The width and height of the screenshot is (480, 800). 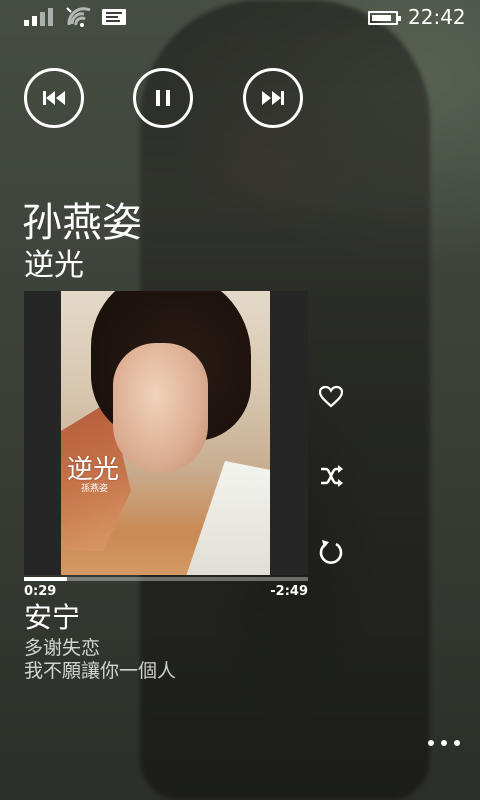 What do you see at coordinates (240, 17) in the screenshot?
I see `status-bar: 22:42` at bounding box center [240, 17].